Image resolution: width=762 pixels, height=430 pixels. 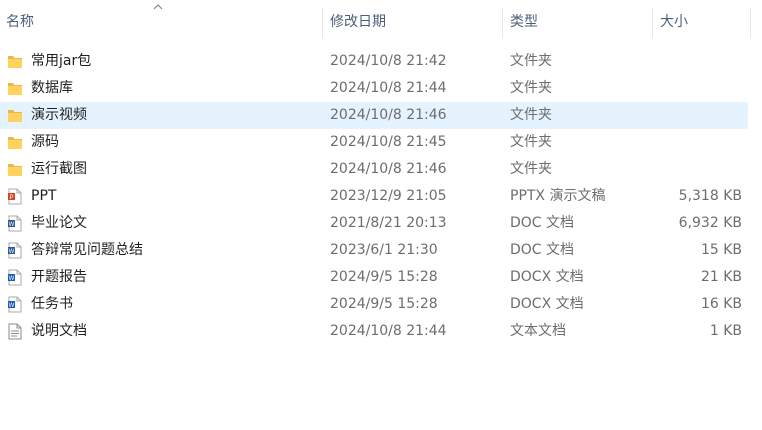 I want to click on file-row: W 毕业论文 2021/8/21 20:13 DOC 文档 6,932 KB, so click(x=374, y=223).